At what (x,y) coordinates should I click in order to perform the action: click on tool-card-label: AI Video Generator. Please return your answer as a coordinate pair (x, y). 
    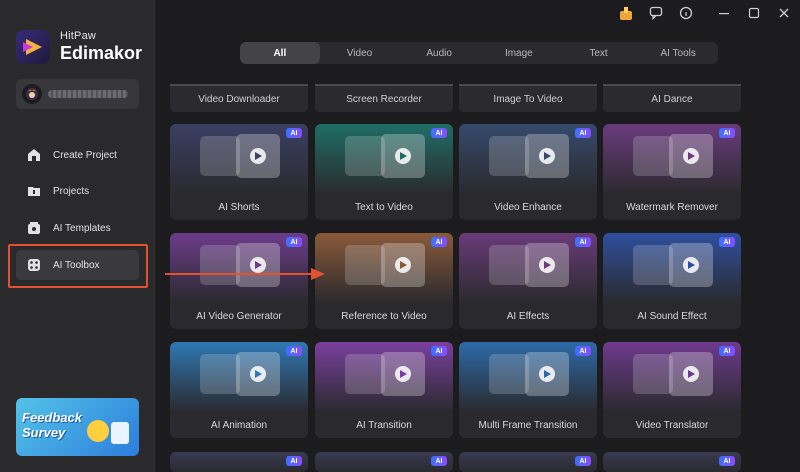
    Looking at the image, I should click on (239, 316).